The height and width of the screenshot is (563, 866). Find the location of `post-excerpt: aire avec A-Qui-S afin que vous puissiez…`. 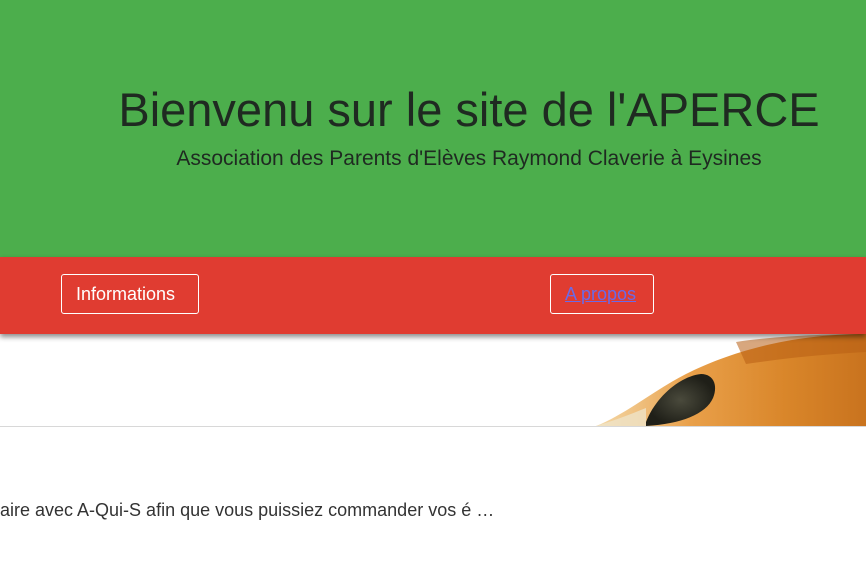

post-excerpt: aire avec A-Qui-S afin que vous puissiez… is located at coordinates (247, 510).